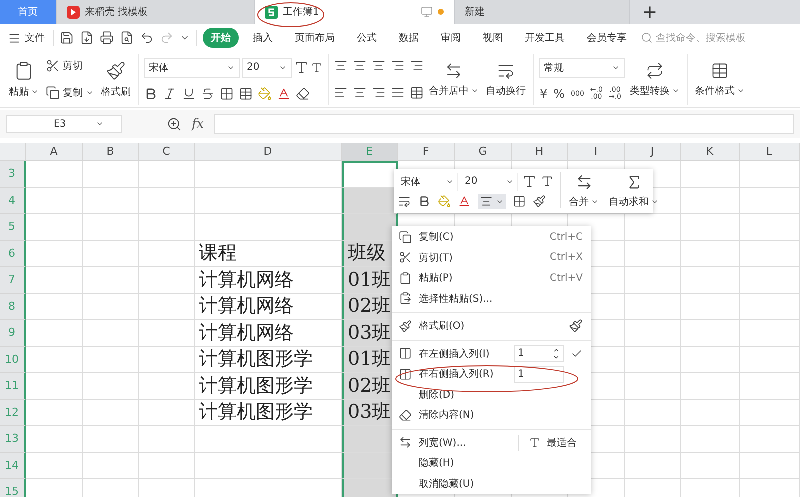 The height and width of the screenshot is (497, 800). I want to click on print-preview-icon, so click(127, 38).